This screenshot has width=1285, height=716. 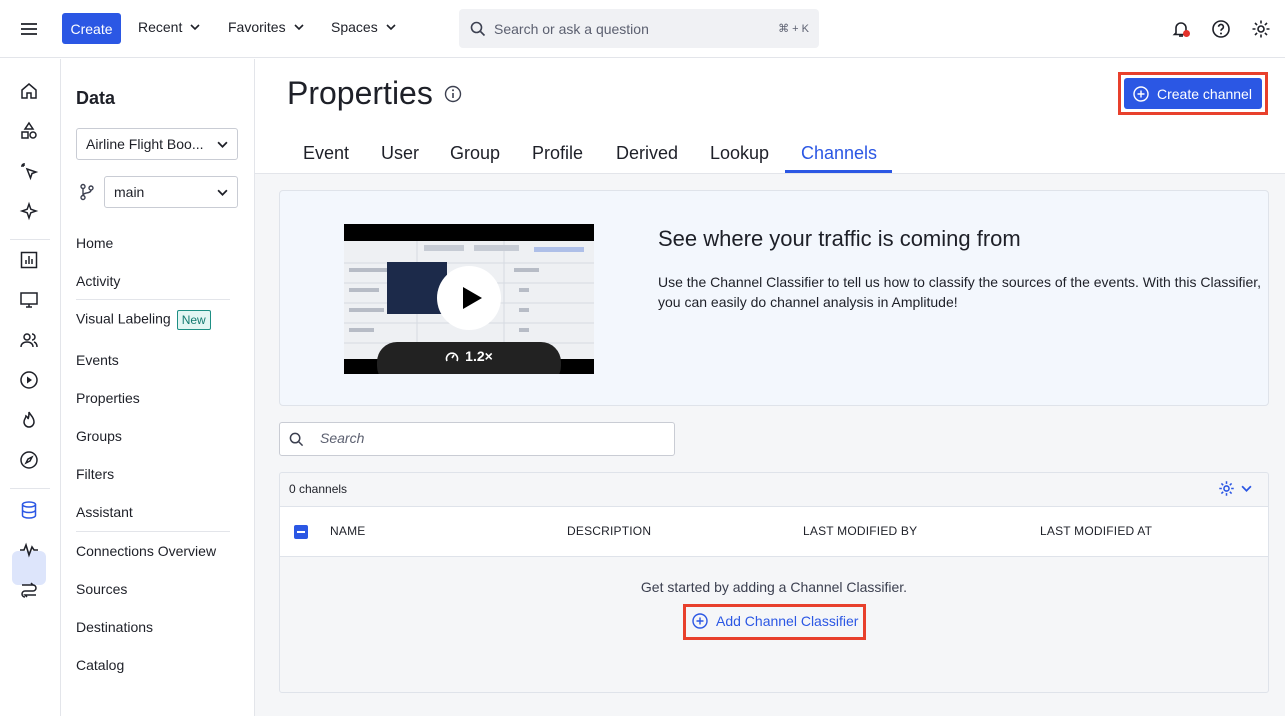 I want to click on sidebar-item-destinations: Destinations, so click(x=114, y=627).